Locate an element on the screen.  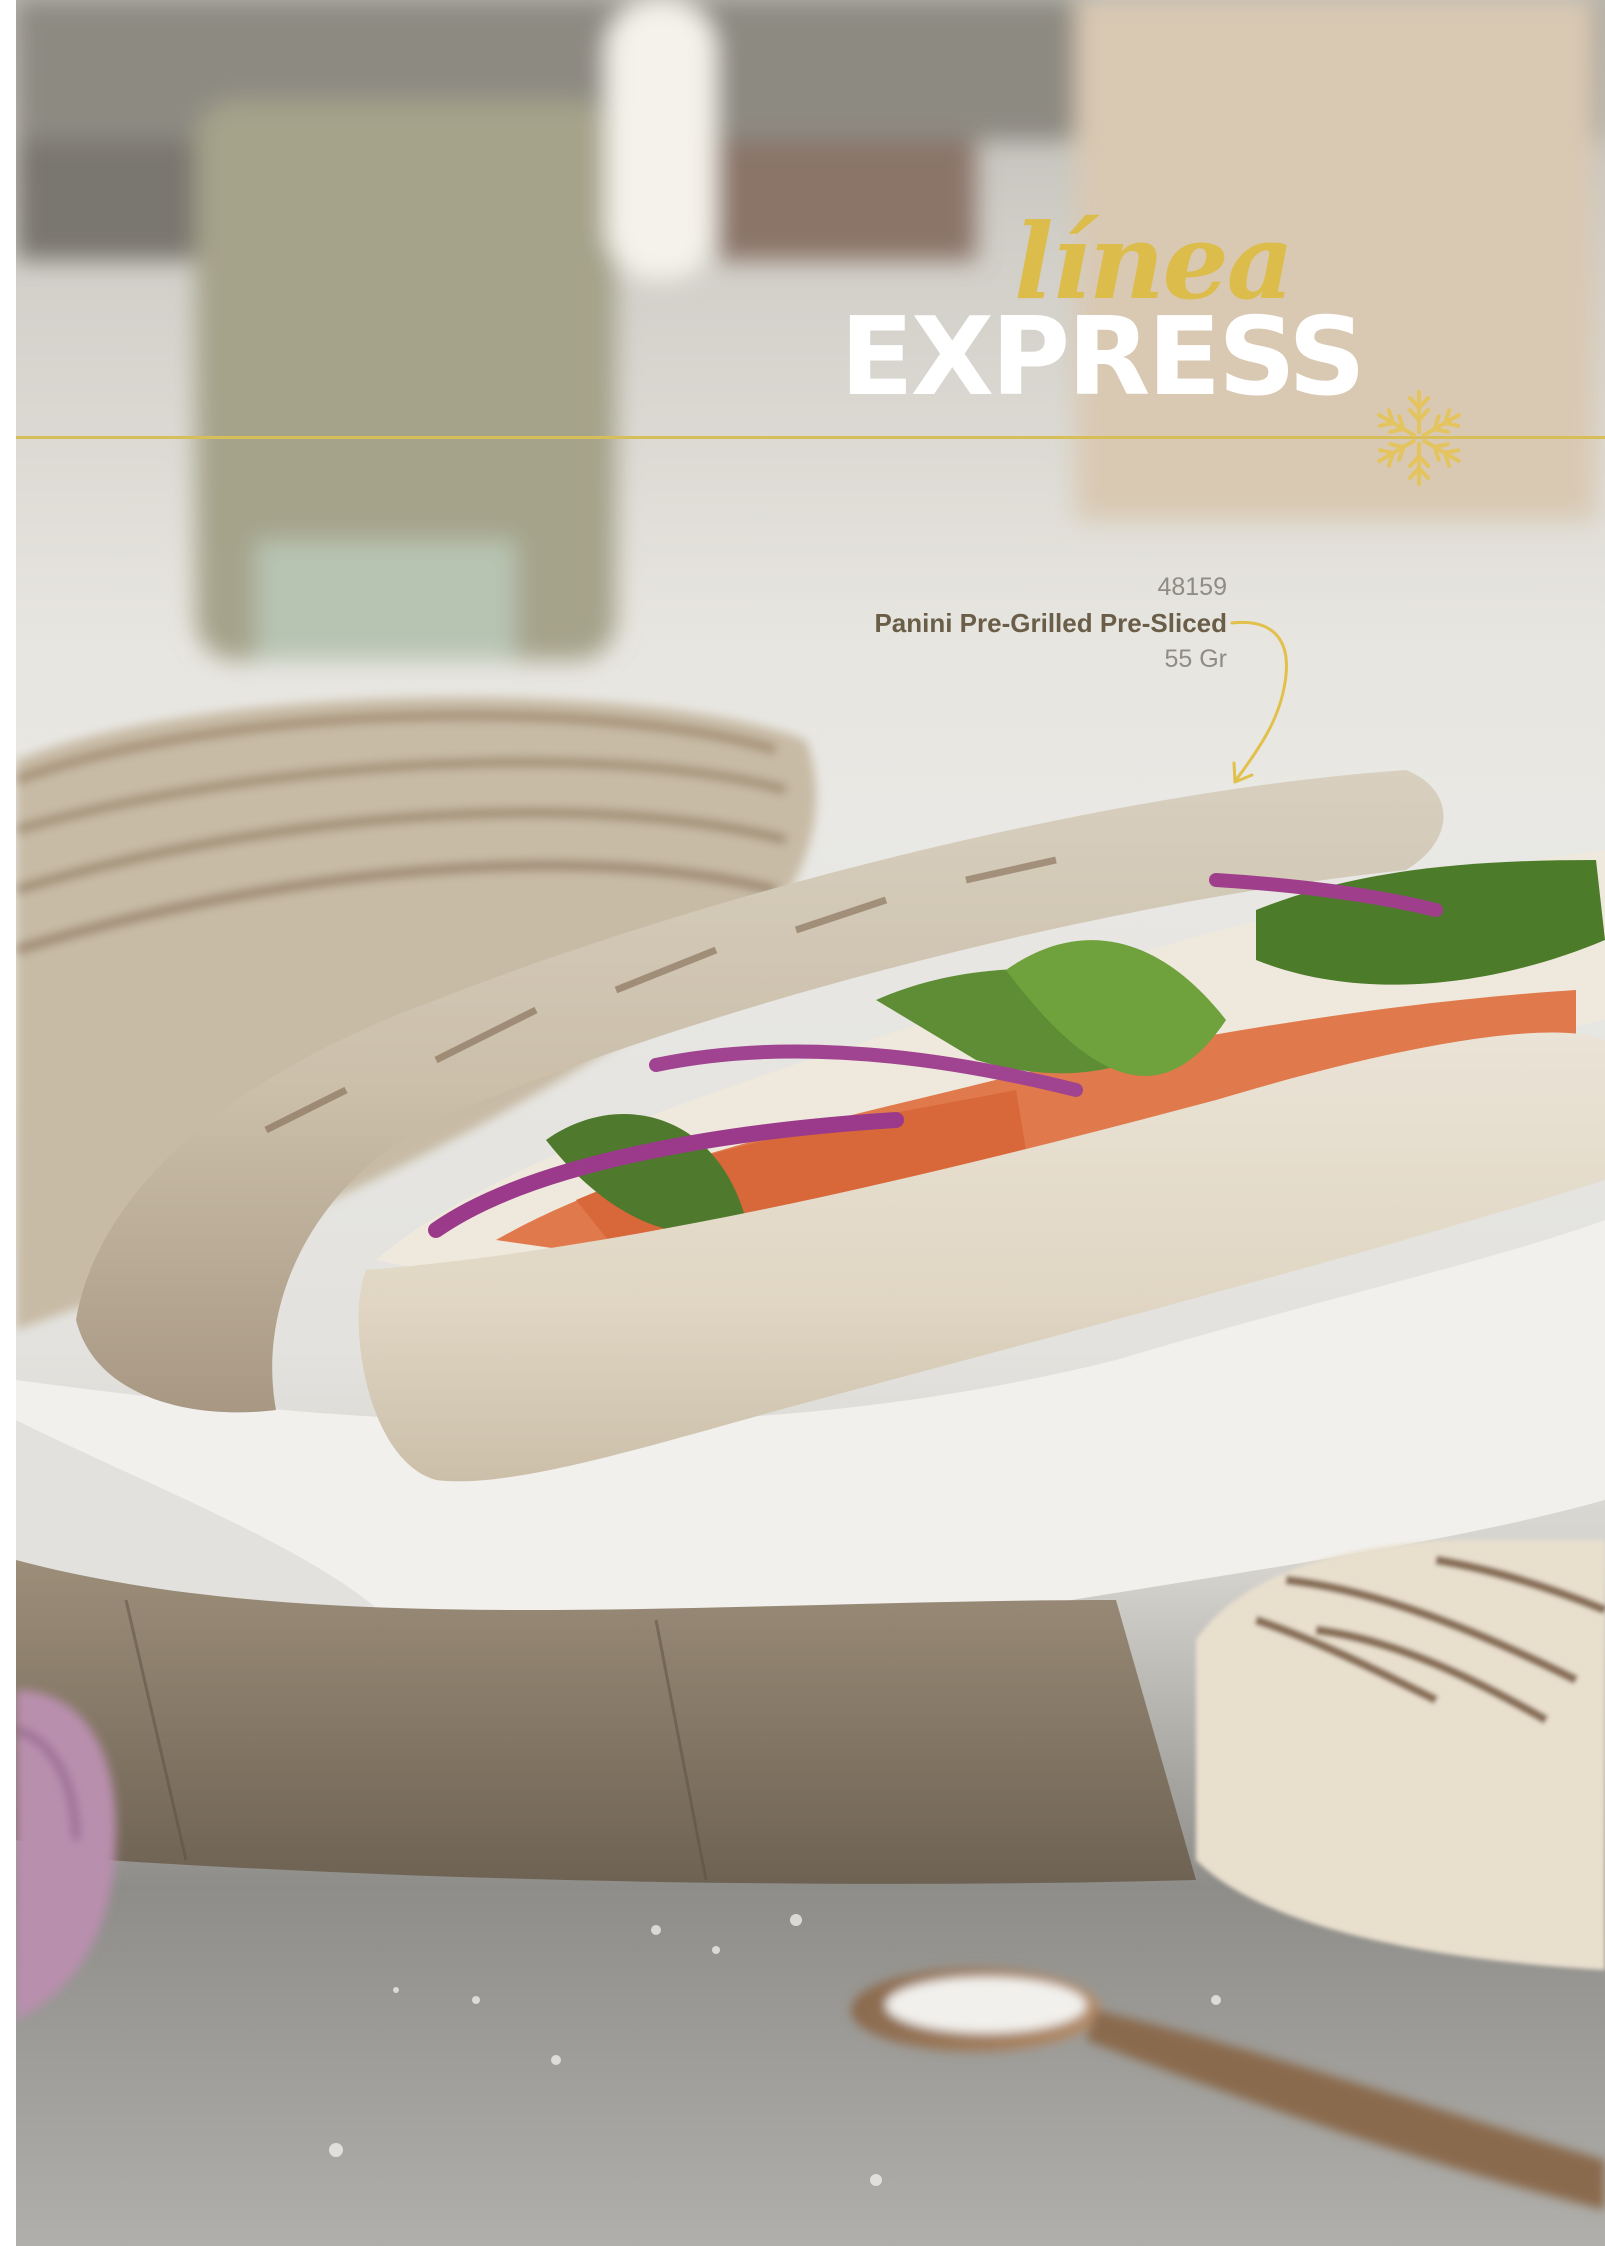
product-weight: 55 Gr is located at coordinates (1195, 659).